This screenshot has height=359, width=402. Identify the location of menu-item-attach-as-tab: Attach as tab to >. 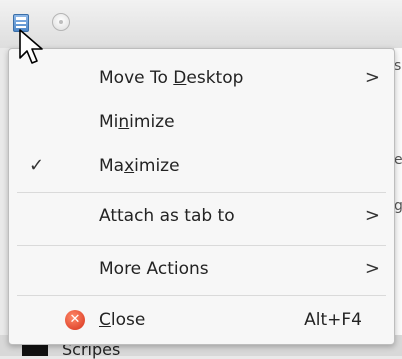
(201, 216).